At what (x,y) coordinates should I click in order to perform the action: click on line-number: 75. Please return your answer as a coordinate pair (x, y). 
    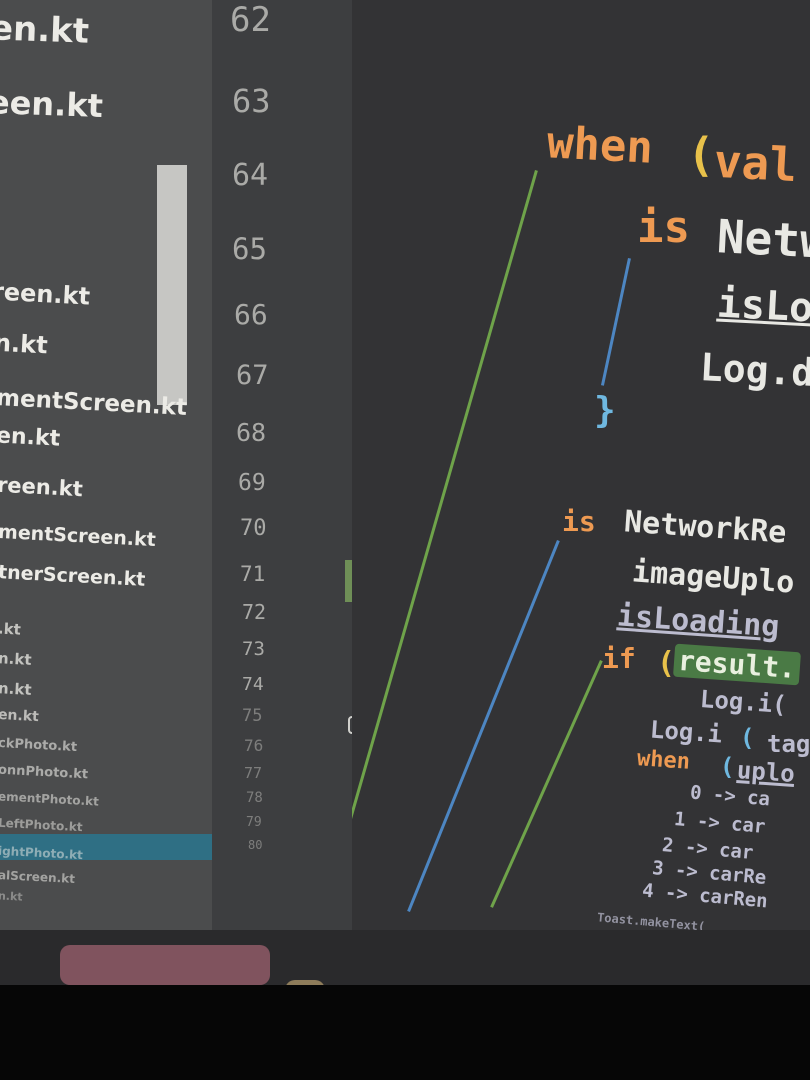
    Looking at the image, I should click on (252, 716).